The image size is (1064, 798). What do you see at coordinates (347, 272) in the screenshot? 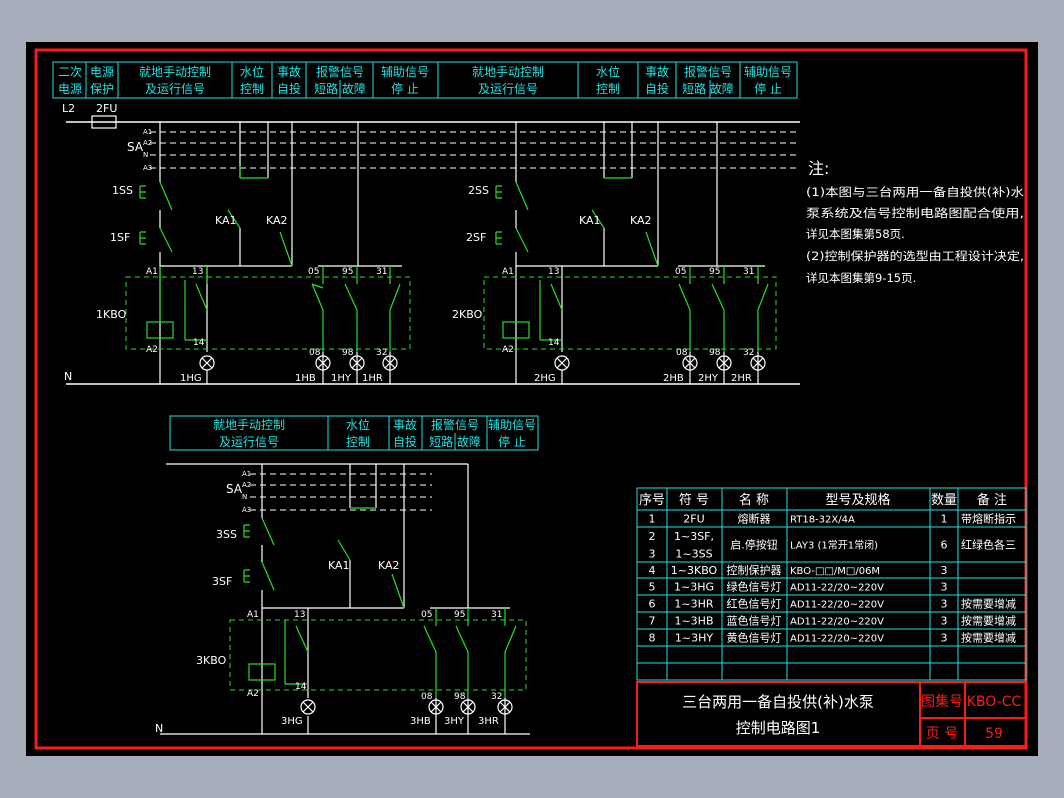
I see `u1-95: 95` at bounding box center [347, 272].